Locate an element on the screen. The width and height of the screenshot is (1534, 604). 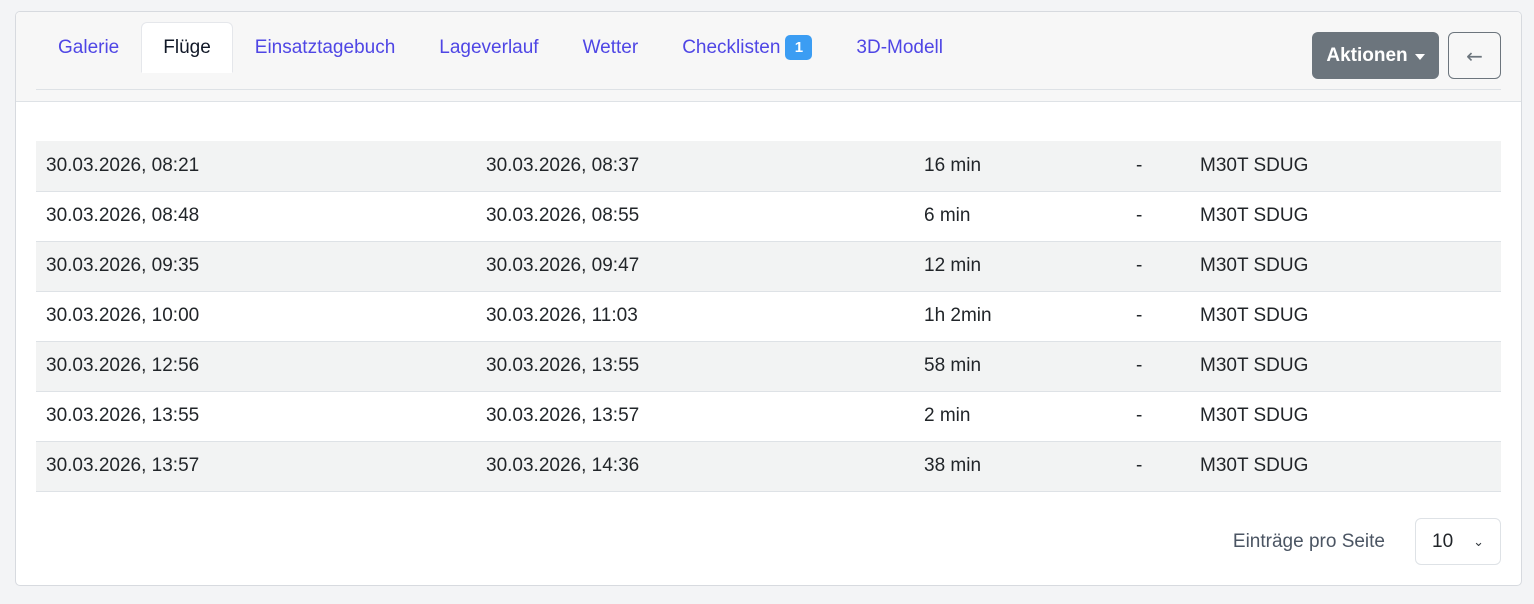
chevron-down-icon: ⌄ is located at coordinates (1478, 541).